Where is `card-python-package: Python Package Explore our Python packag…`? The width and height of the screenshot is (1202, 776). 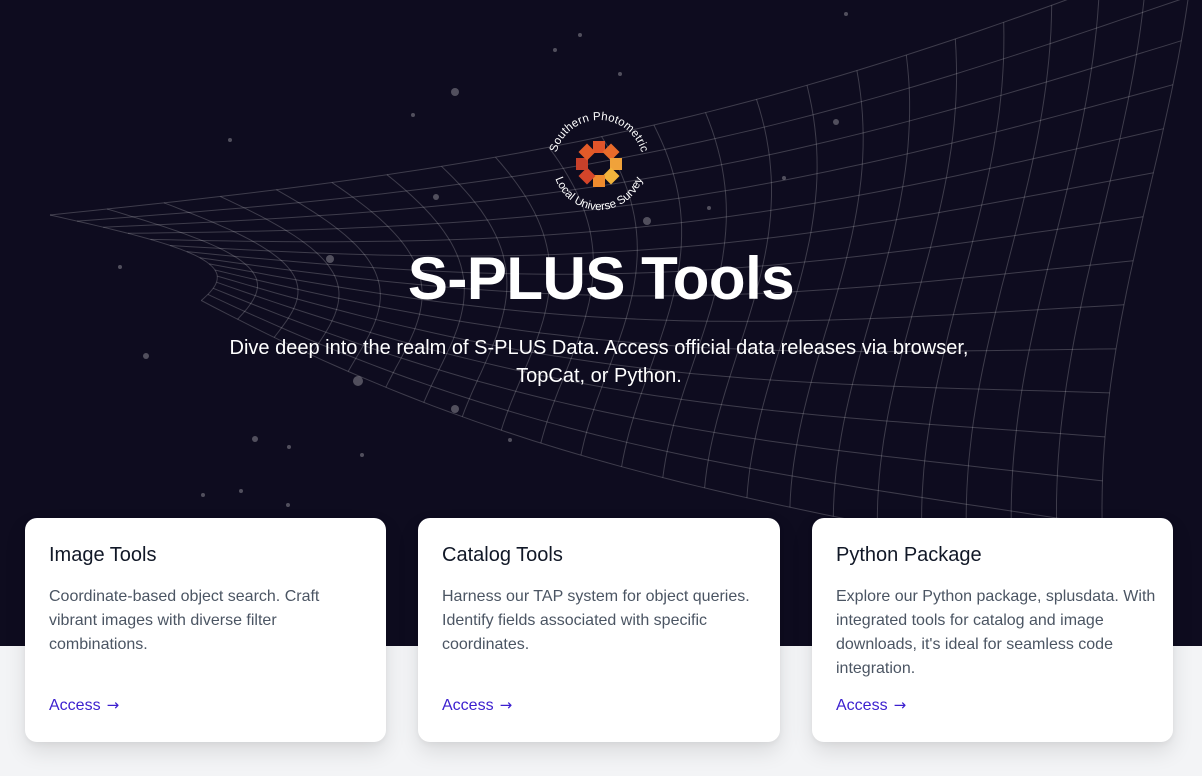
card-python-package: Python Package Explore our Python packag… is located at coordinates (992, 630).